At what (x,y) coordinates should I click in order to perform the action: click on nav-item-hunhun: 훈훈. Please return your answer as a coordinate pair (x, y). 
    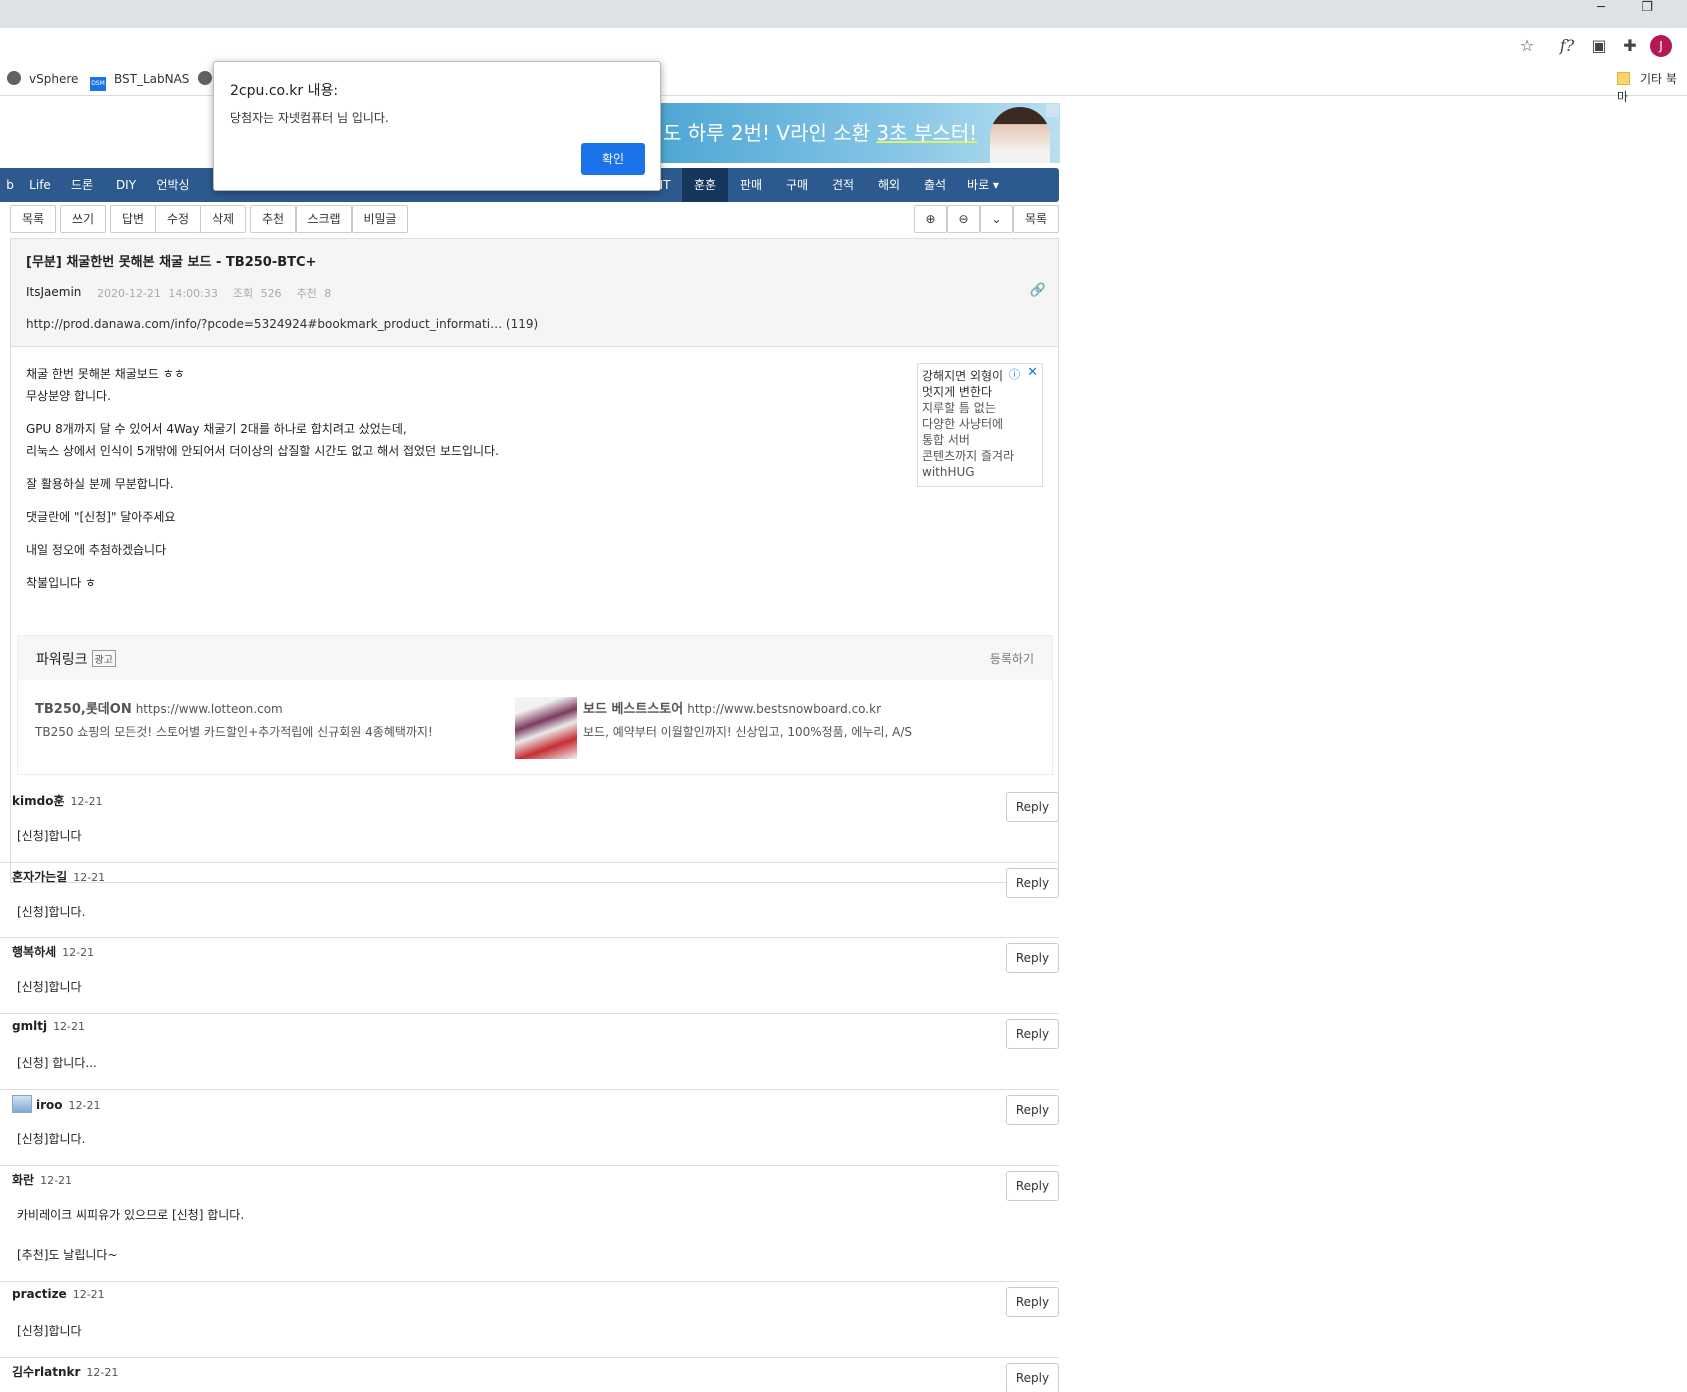
    Looking at the image, I should click on (705, 185).